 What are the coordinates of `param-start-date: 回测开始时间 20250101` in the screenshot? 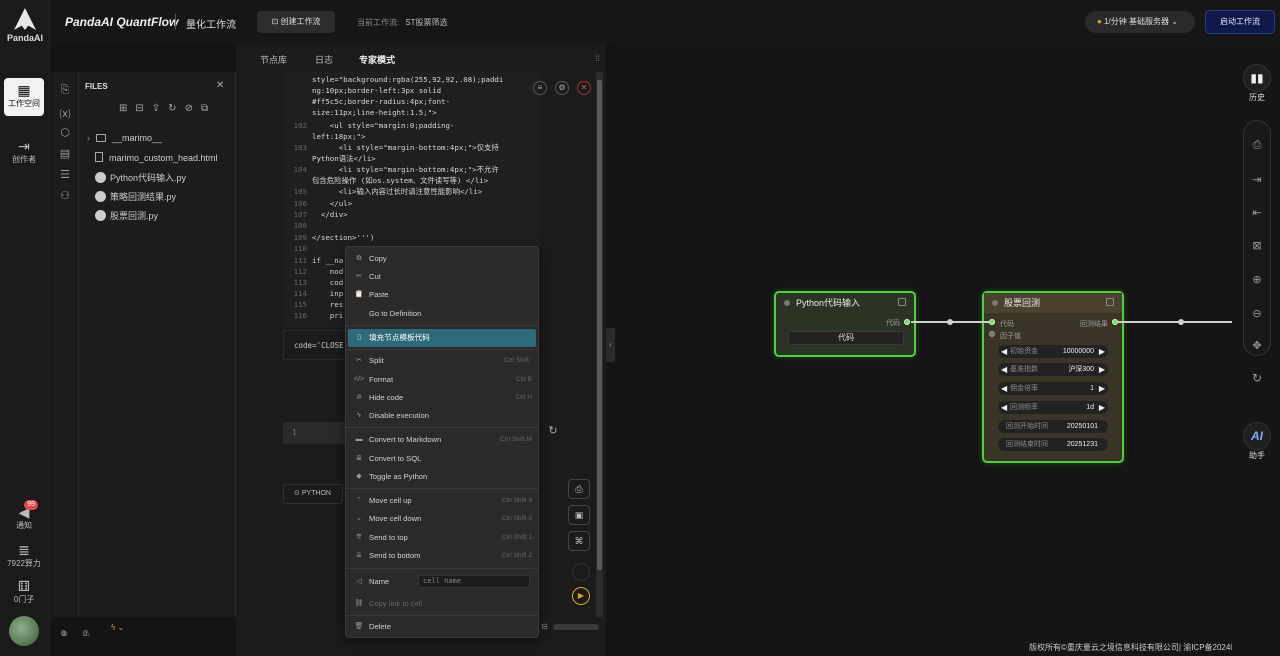 It's located at (1053, 426).